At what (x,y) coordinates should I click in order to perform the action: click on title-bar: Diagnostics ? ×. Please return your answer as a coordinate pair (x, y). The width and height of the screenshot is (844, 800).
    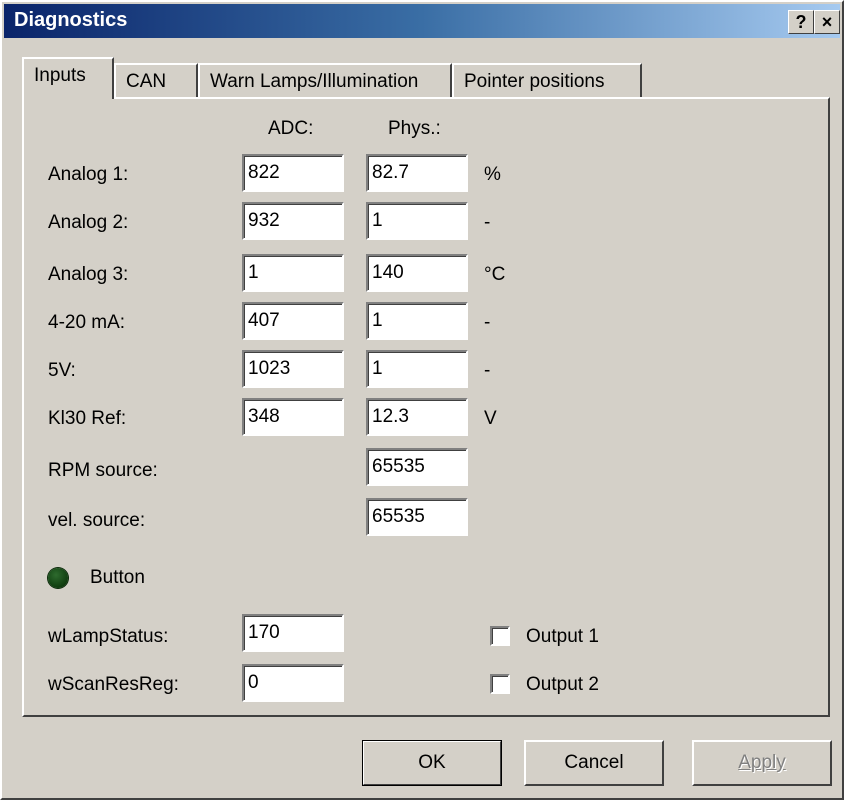
    Looking at the image, I should click on (422, 21).